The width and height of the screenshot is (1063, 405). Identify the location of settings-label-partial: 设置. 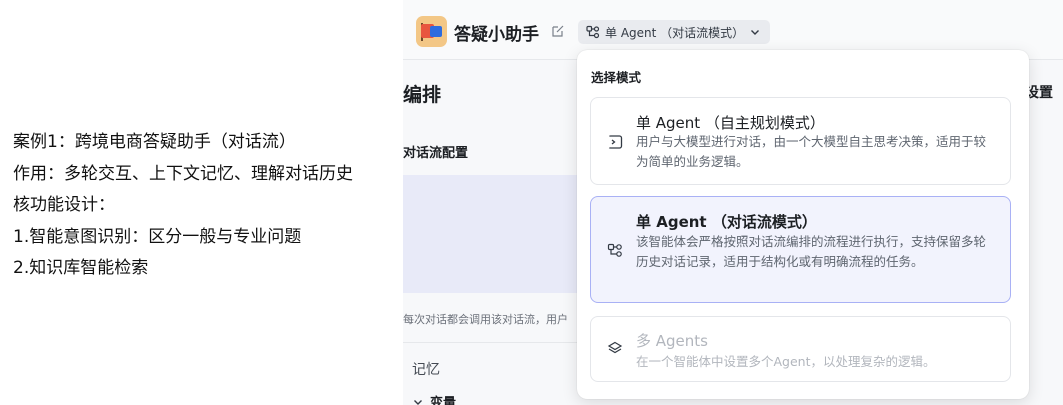
(1039, 92).